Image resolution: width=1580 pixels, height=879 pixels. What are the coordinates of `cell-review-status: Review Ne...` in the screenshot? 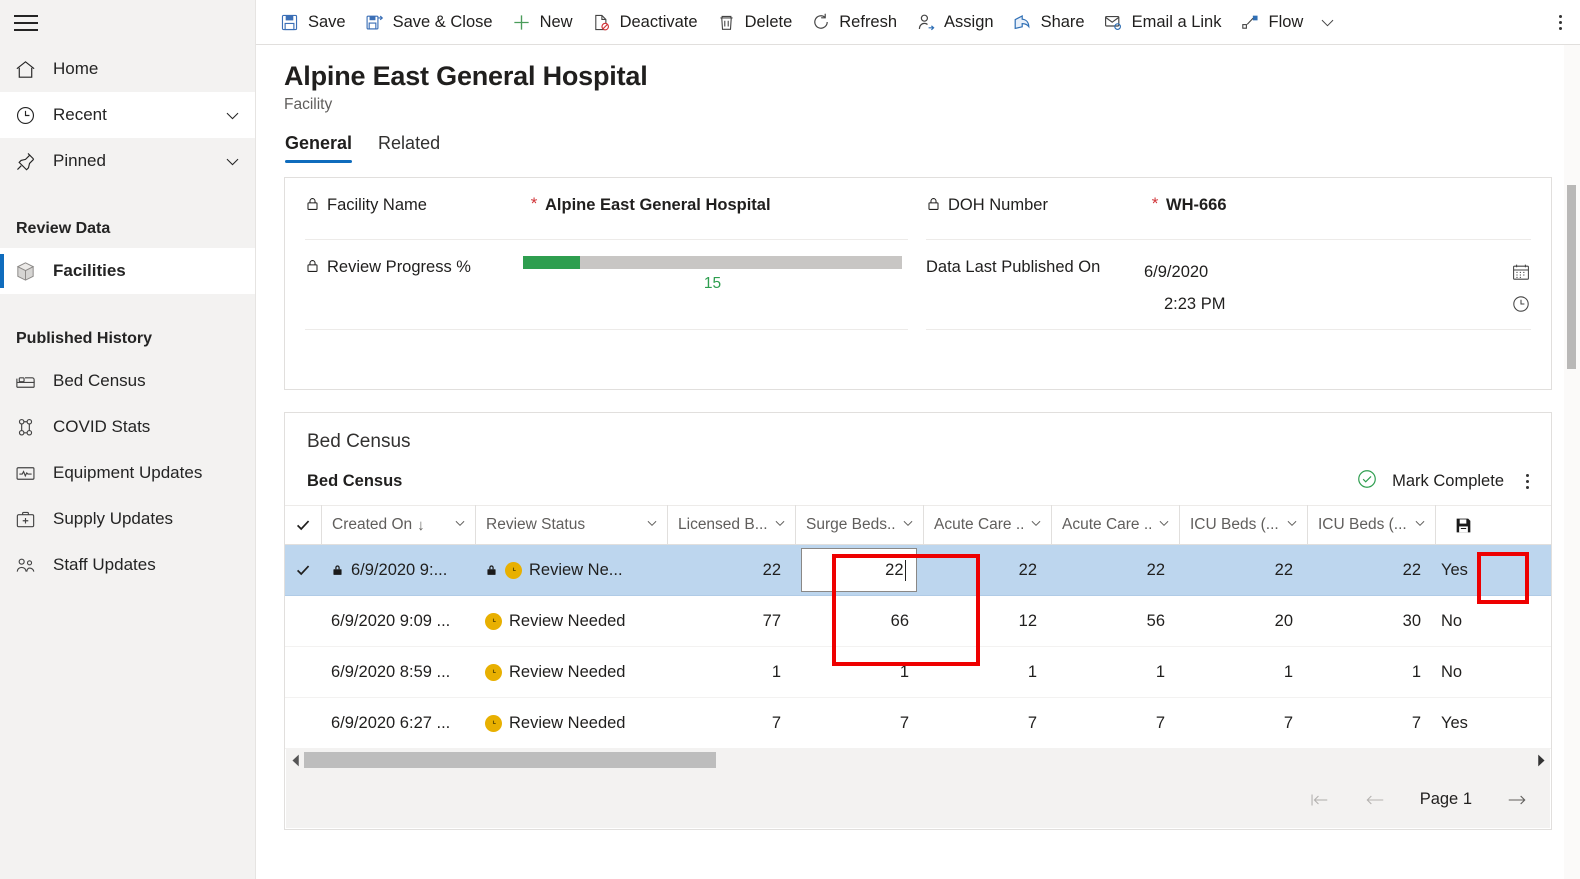 It's located at (571, 570).